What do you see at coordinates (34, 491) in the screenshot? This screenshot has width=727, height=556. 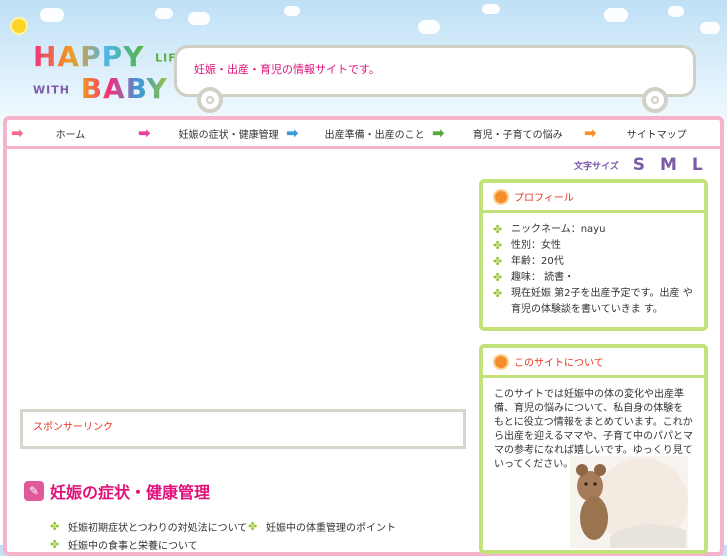 I see `pencil-icon: ✎` at bounding box center [34, 491].